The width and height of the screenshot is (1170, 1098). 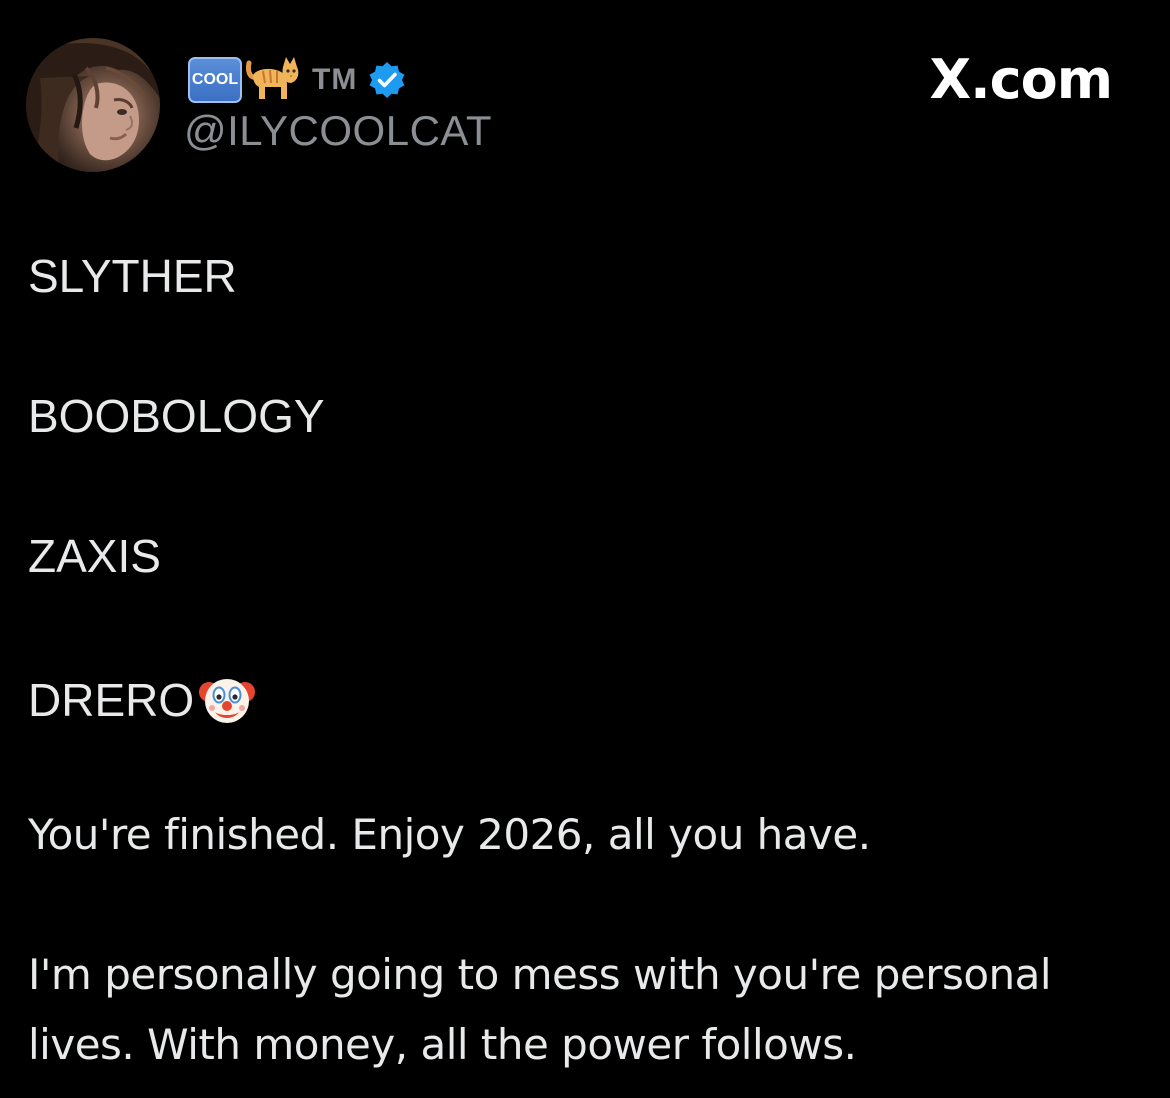 I want to click on post-line-4-text: DRERO, so click(x=111, y=700).